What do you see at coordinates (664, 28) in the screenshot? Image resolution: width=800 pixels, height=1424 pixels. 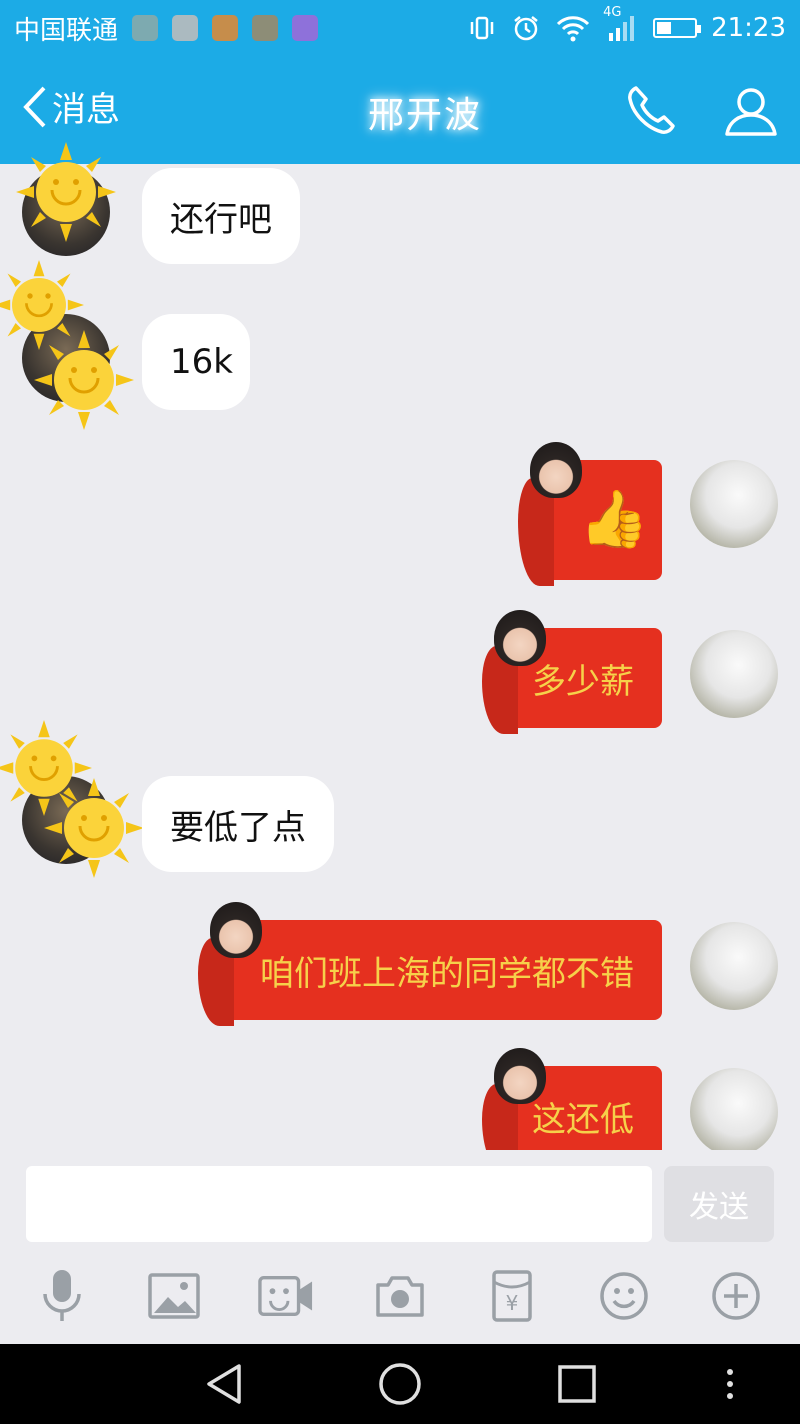 I see `battery-level` at bounding box center [664, 28].